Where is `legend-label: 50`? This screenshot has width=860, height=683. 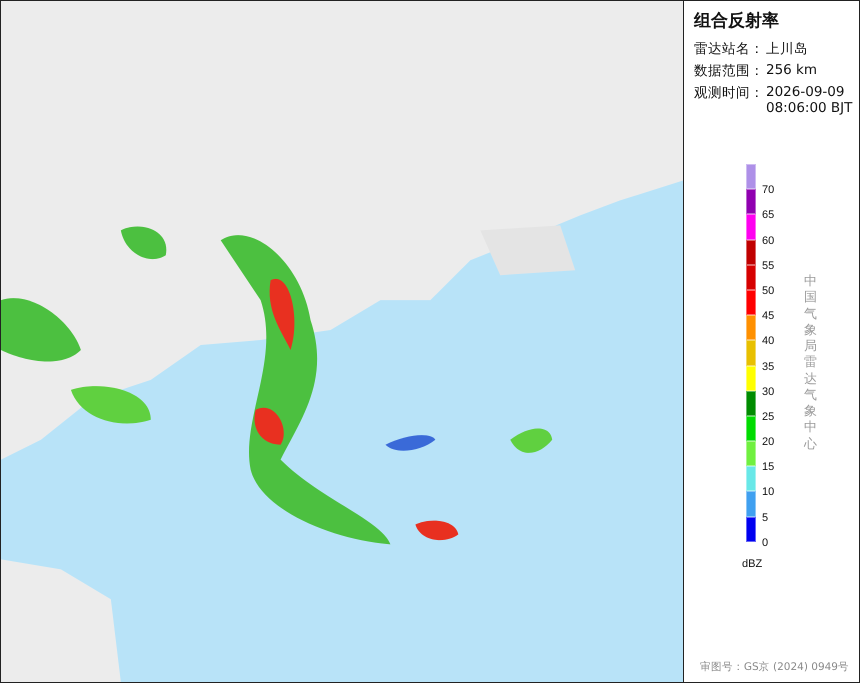 legend-label: 50 is located at coordinates (768, 290).